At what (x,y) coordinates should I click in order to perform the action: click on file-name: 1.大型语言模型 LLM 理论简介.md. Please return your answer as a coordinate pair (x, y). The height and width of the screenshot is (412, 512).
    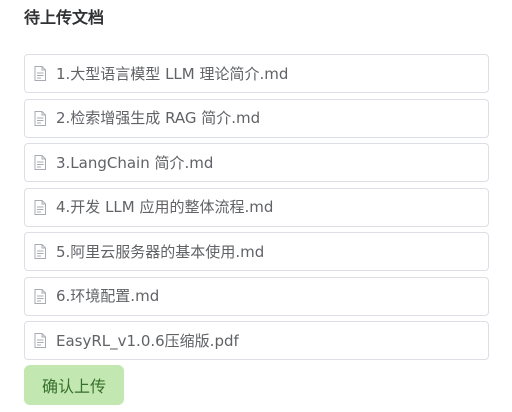
    Looking at the image, I should click on (172, 73).